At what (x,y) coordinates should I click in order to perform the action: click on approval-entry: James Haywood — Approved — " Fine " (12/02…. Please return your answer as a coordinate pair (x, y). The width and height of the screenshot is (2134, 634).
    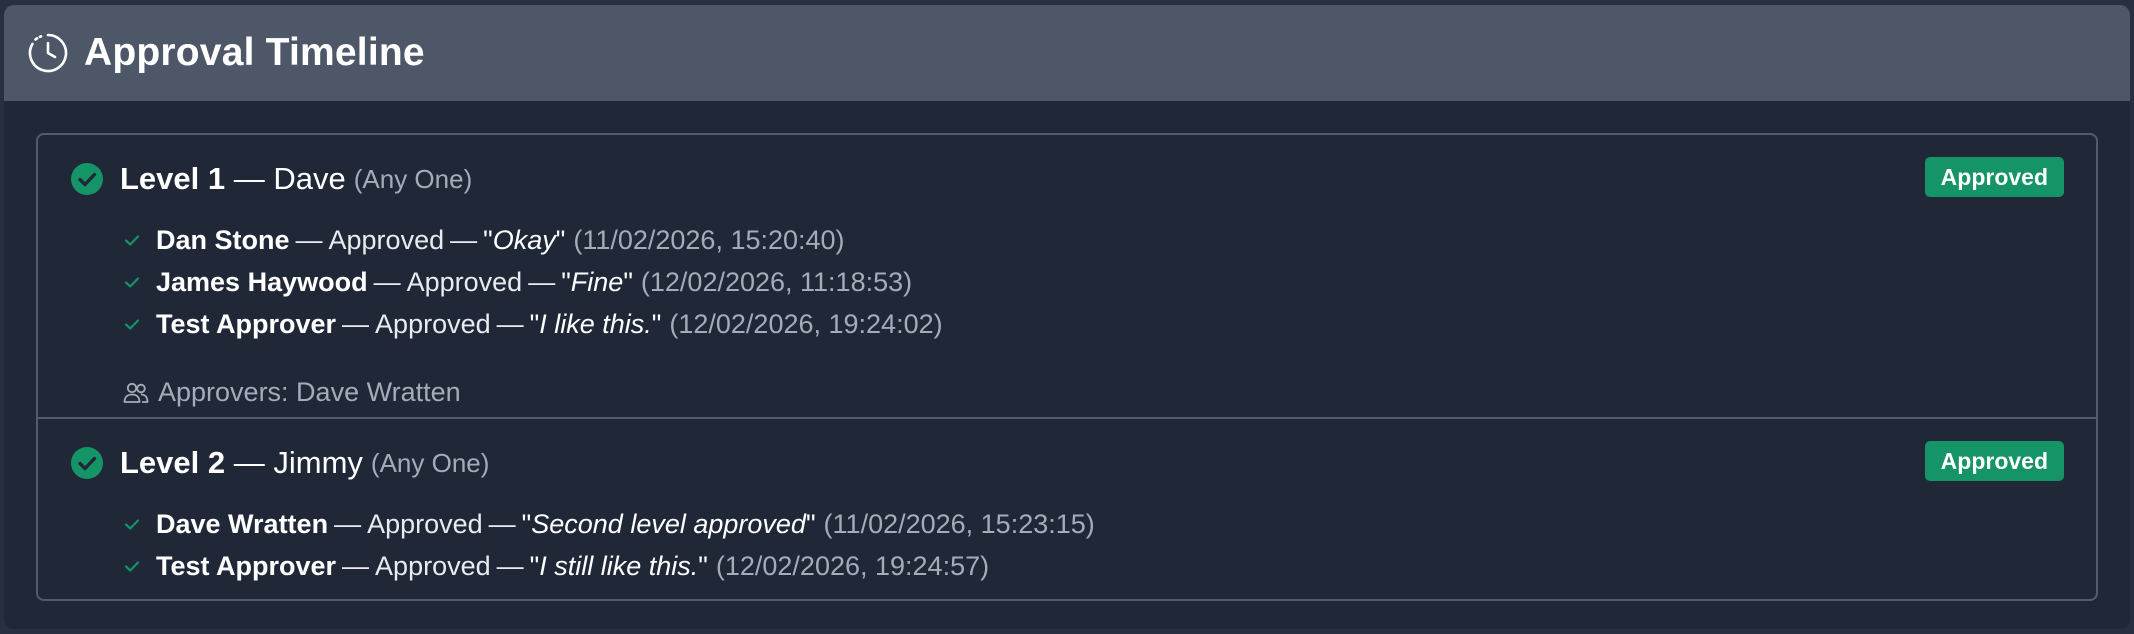
    Looking at the image, I should click on (532, 282).